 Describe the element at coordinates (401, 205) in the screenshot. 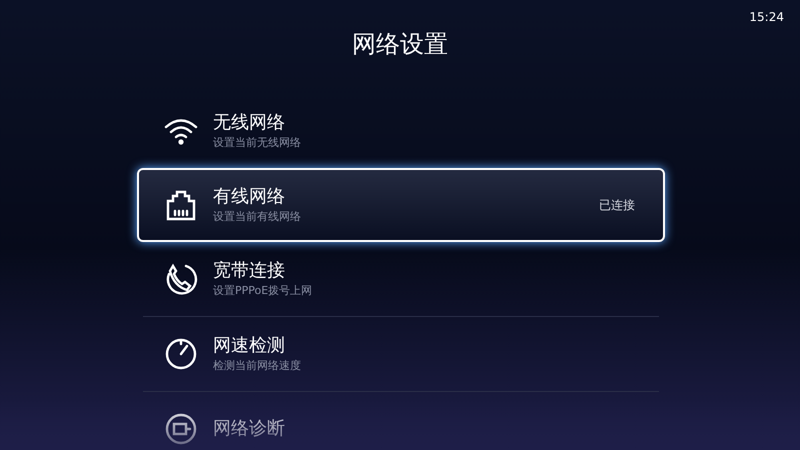

I see `menu-item: 有线网络 设置当前有线网络 已连接` at that location.